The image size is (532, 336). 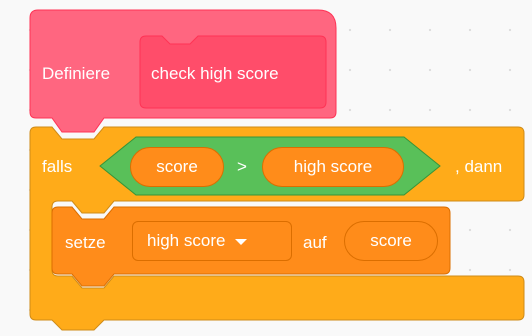 I want to click on variable-dropdown-label: high score, so click(x=186, y=240).